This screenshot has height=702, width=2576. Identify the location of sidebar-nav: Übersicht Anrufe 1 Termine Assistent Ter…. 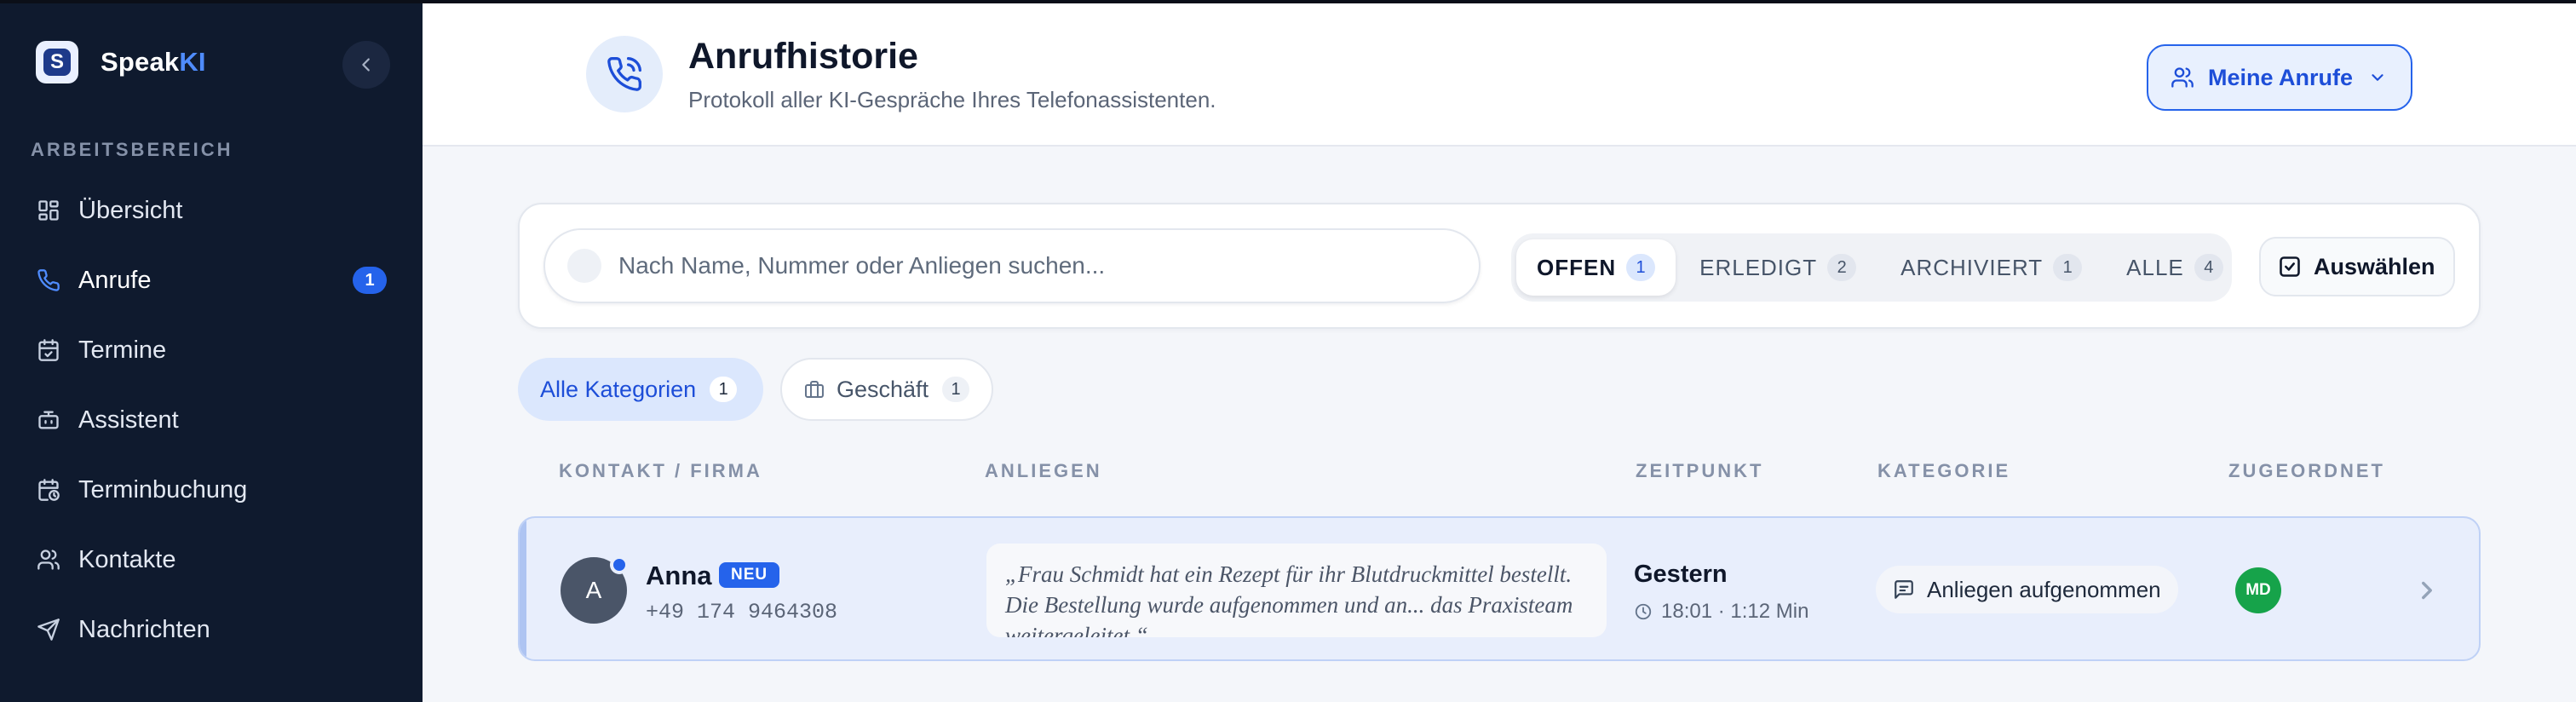
(211, 420).